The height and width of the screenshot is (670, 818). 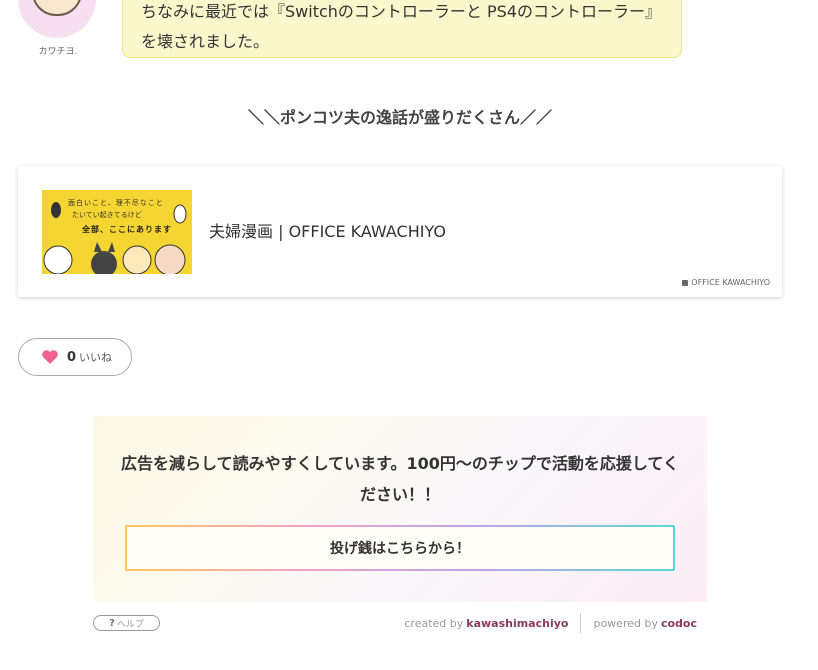 I want to click on blog-card-thumbnail: 面白いこと、理不尽なこと たいてい起きてるけど 全部、ここにあります, so click(x=117, y=232).